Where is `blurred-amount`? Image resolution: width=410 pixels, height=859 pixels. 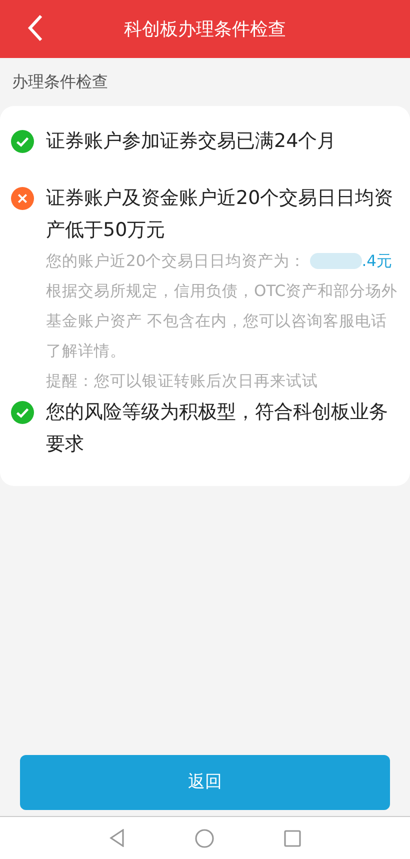
blurred-amount is located at coordinates (336, 261).